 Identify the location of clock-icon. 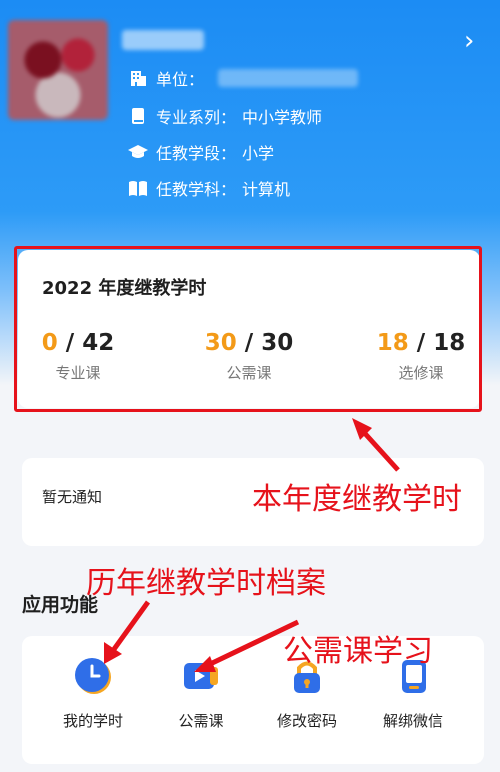
(93, 676).